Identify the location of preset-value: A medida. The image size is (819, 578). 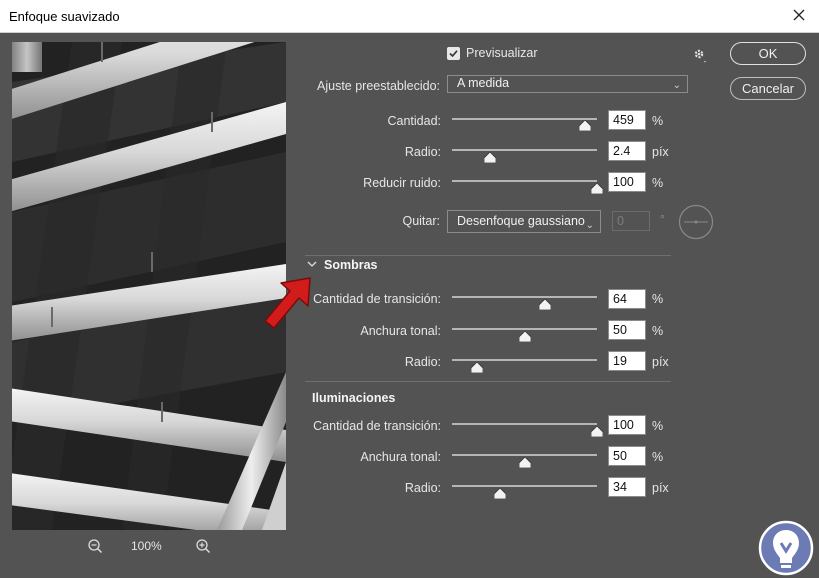
(483, 83).